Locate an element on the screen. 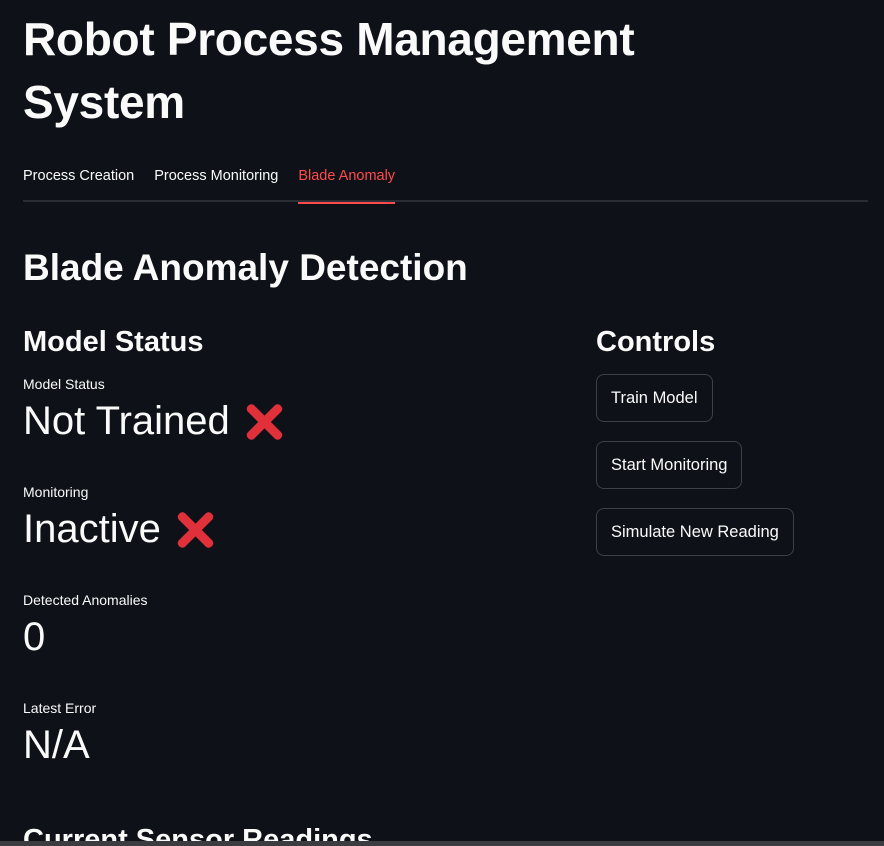 This screenshot has width=884, height=846. metric-value: 0 is located at coordinates (34, 637).